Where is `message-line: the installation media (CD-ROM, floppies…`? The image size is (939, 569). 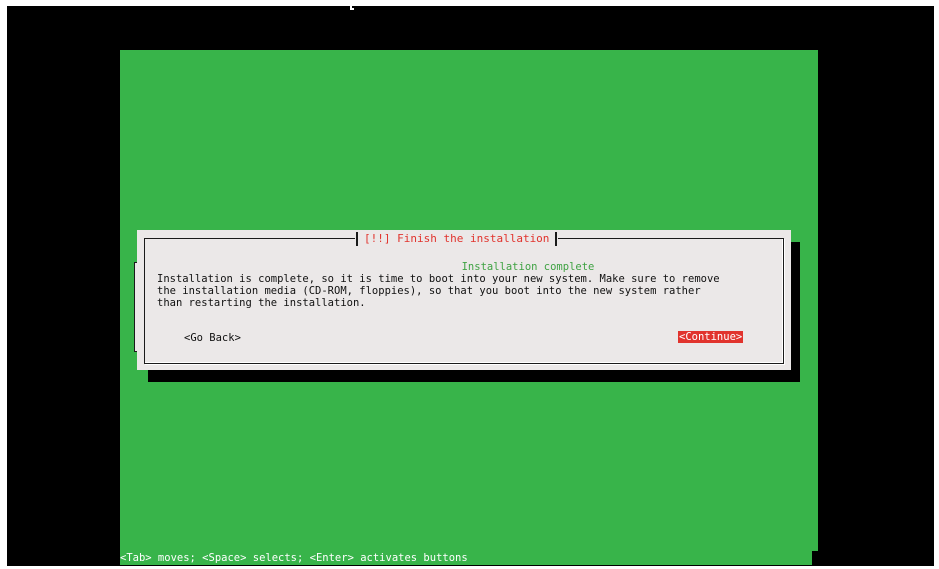 message-line: the installation media (CD-ROM, floppies… is located at coordinates (429, 291).